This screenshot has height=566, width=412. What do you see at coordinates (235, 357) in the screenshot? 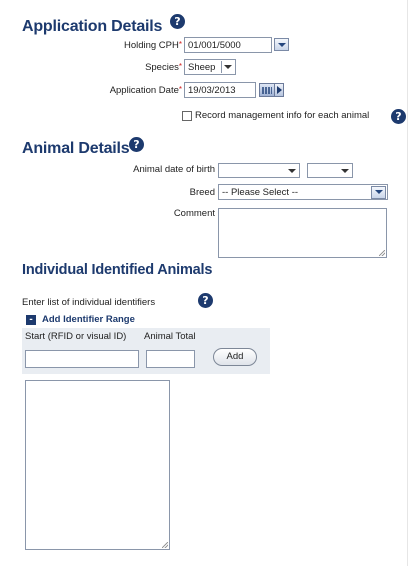
I see `add-button: Add` at bounding box center [235, 357].